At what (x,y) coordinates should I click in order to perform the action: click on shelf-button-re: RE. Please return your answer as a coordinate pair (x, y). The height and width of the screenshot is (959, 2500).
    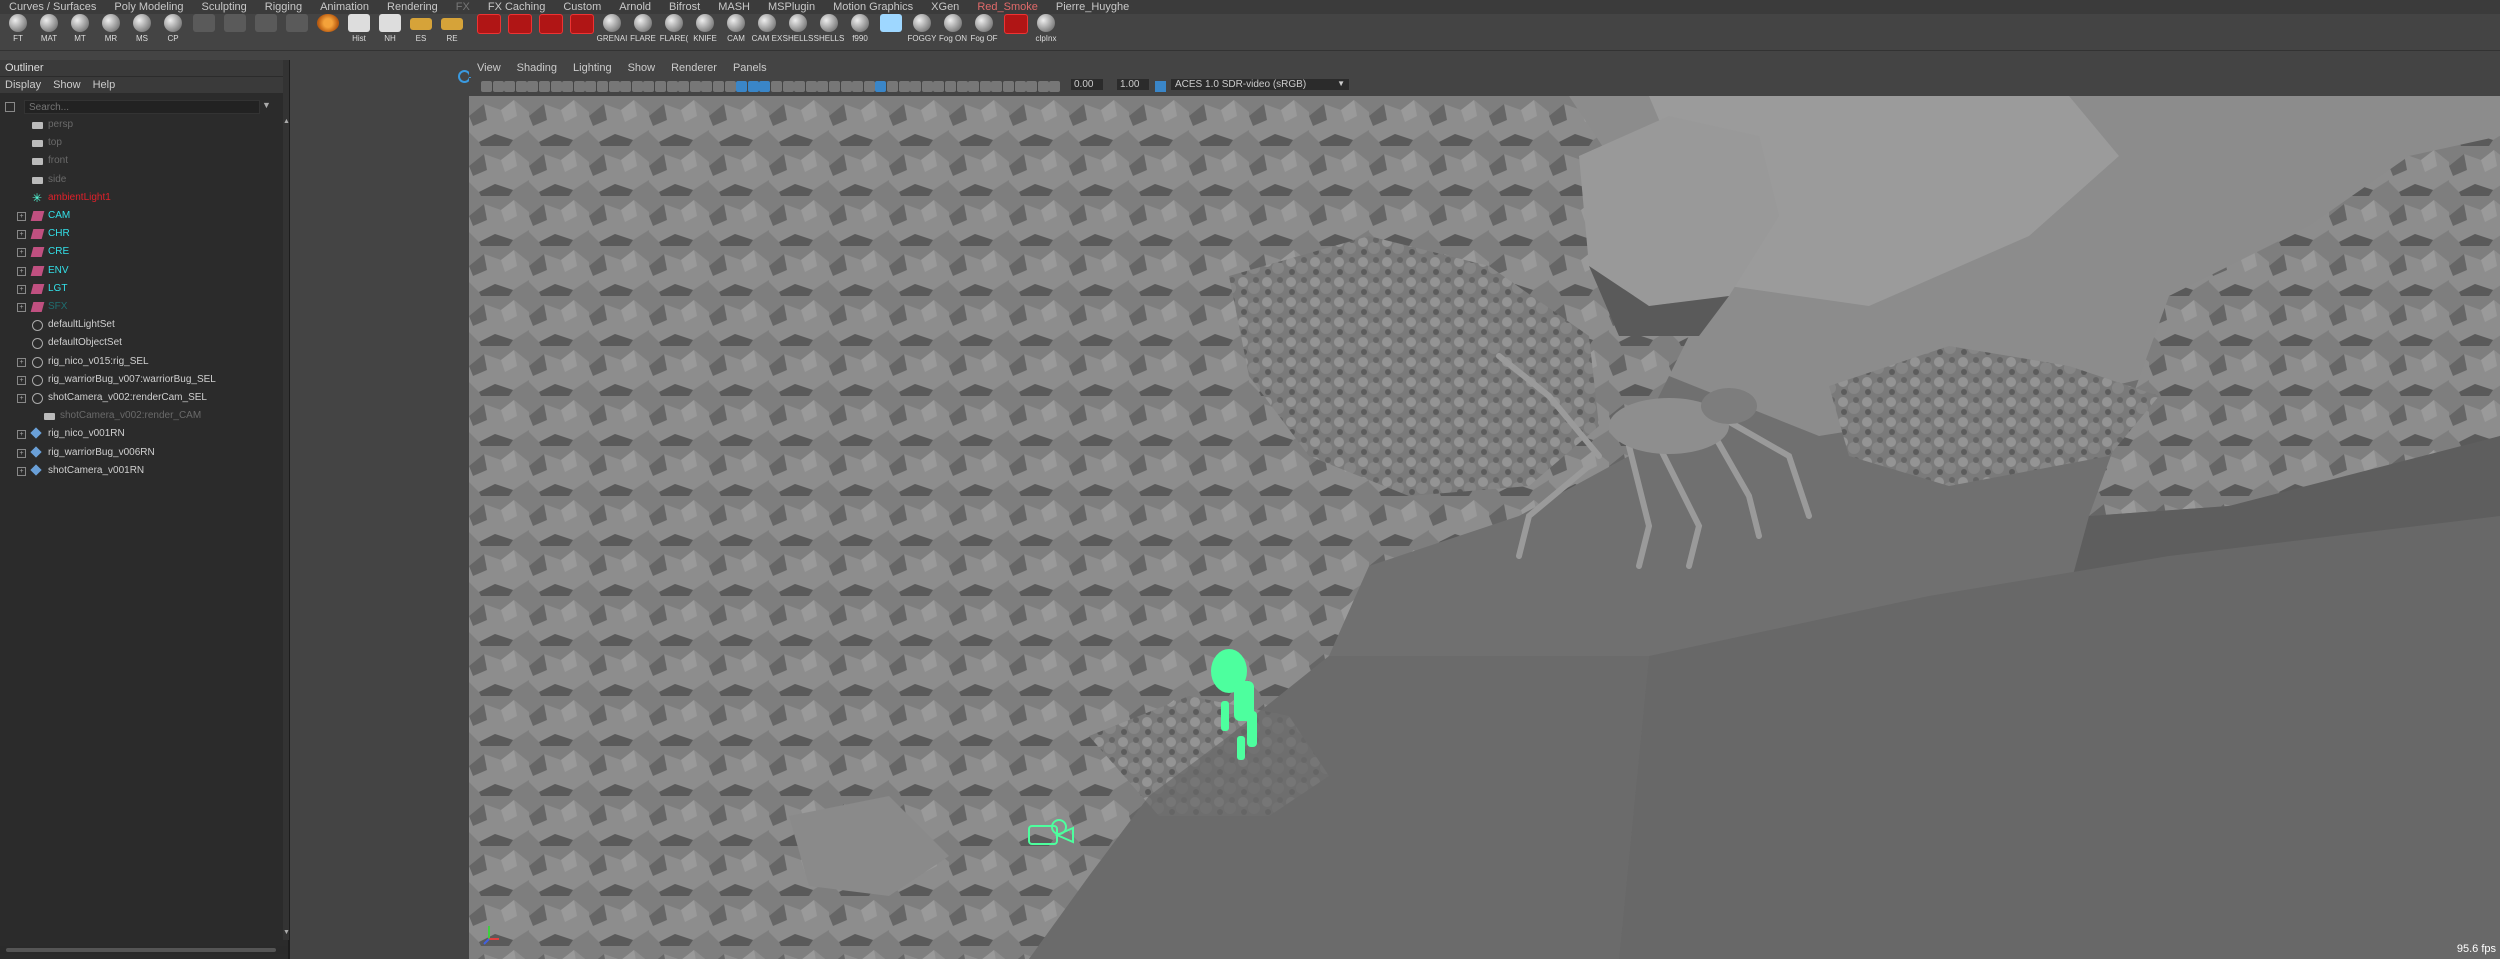
    Looking at the image, I should click on (452, 29).